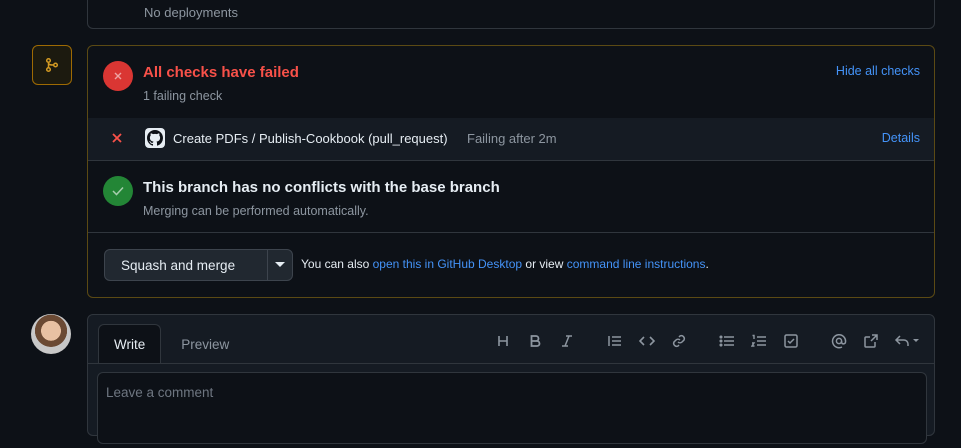 The width and height of the screenshot is (961, 448). Describe the element at coordinates (191, 12) in the screenshot. I see `deployments-text: No deployments` at that location.